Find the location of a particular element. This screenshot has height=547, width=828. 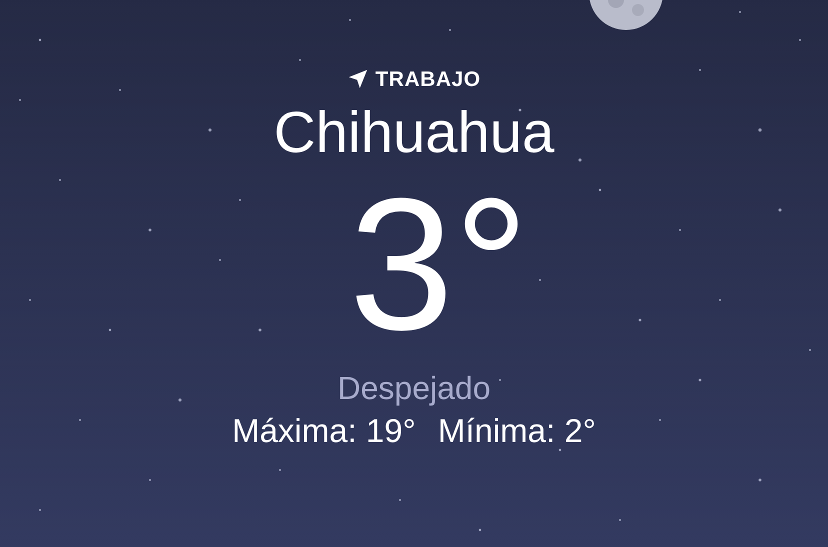

location-label: TRABAJO is located at coordinates (428, 79).